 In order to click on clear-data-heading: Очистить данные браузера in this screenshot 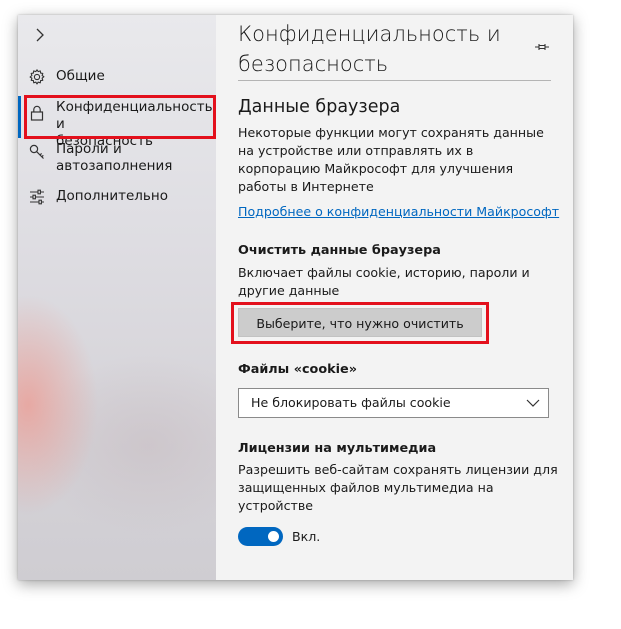, I will do `click(339, 250)`.